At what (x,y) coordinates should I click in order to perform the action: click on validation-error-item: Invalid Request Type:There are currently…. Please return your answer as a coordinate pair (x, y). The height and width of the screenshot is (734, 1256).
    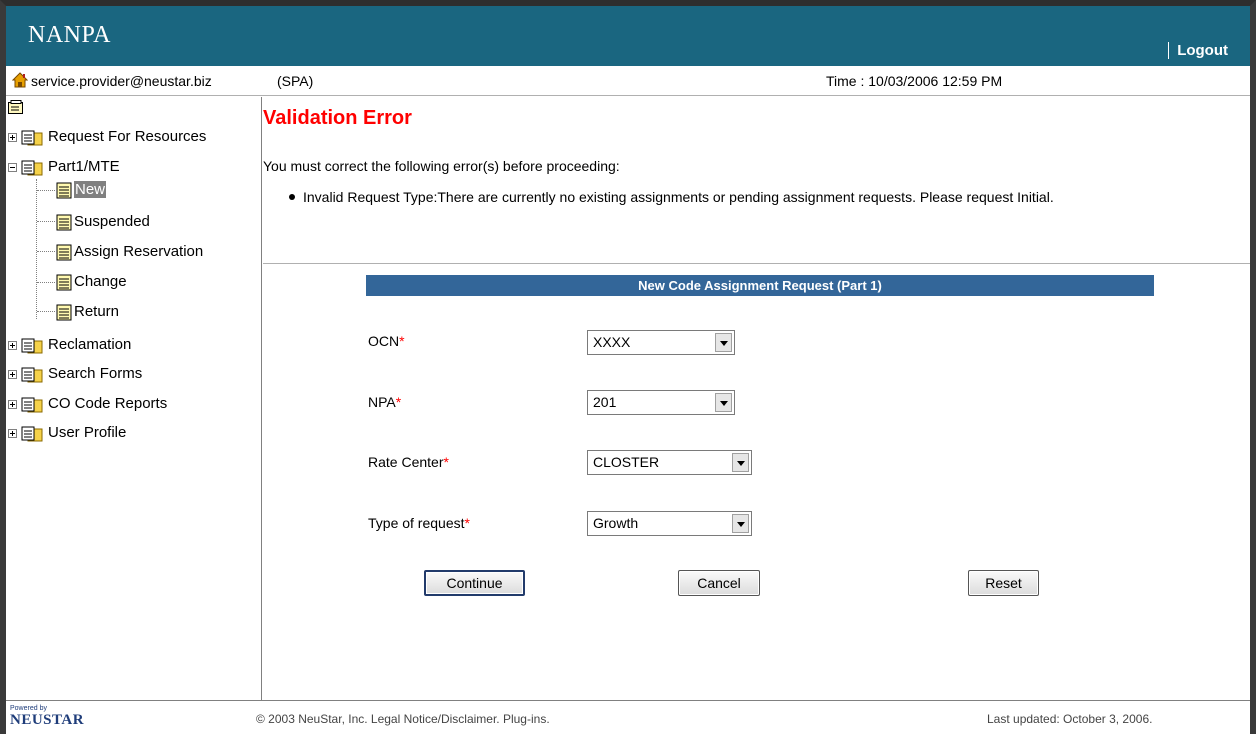
    Looking at the image, I should click on (671, 197).